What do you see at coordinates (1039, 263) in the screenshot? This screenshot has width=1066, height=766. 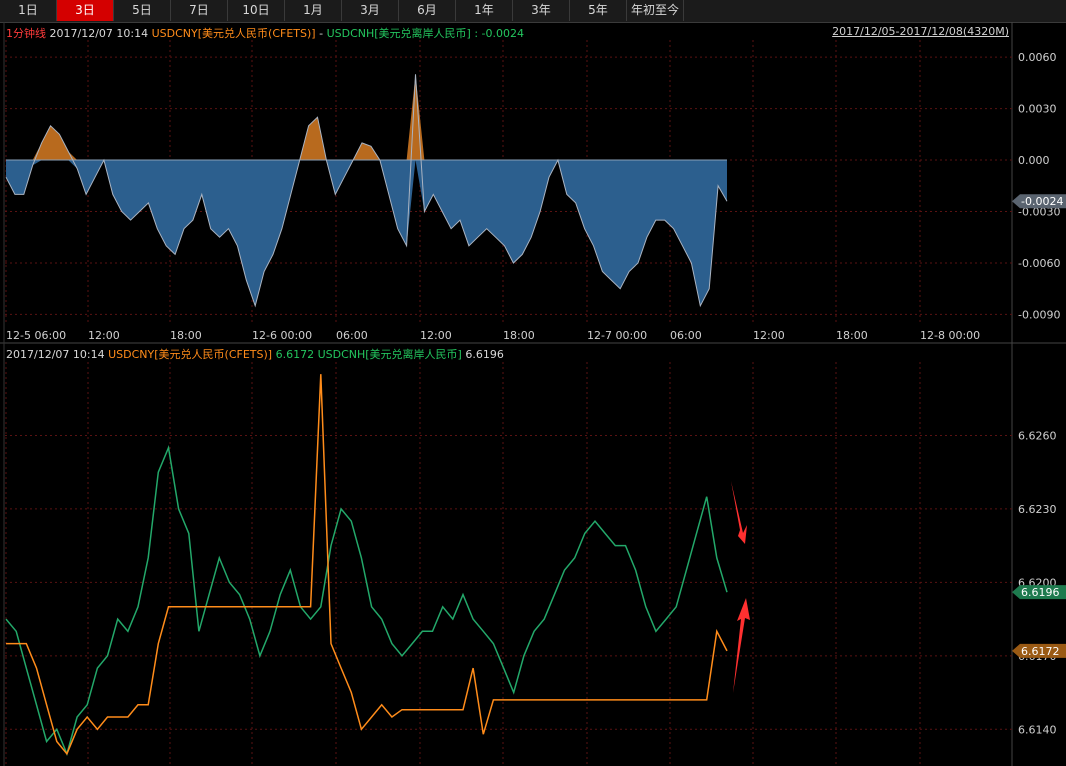 I see `spread-y-tick-label: -0.0060` at bounding box center [1039, 263].